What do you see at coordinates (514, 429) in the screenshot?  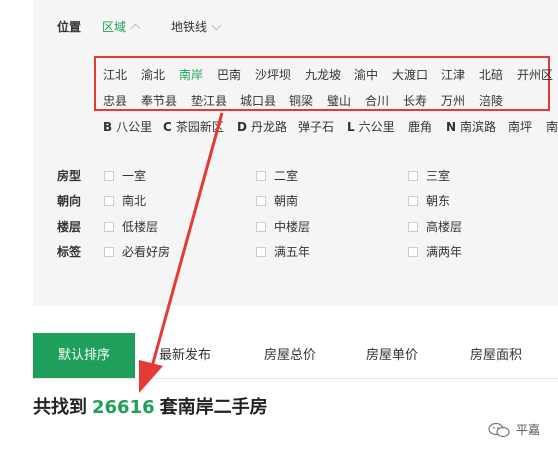 I see `watermark: 平嘉` at bounding box center [514, 429].